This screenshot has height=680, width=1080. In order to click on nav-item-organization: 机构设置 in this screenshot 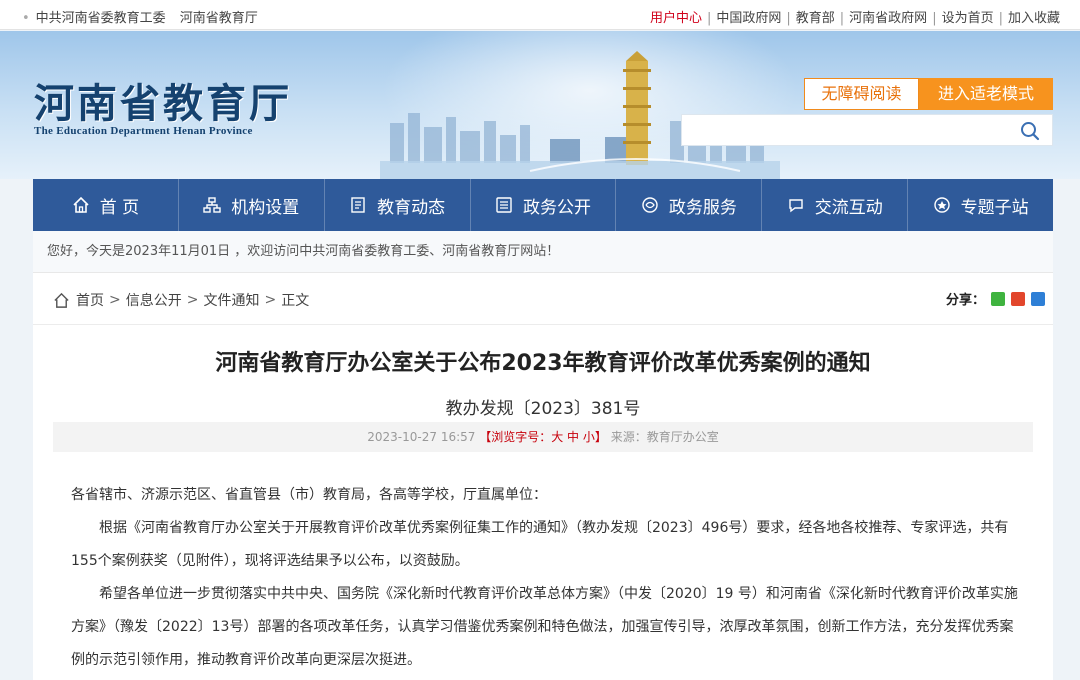, I will do `click(252, 205)`.